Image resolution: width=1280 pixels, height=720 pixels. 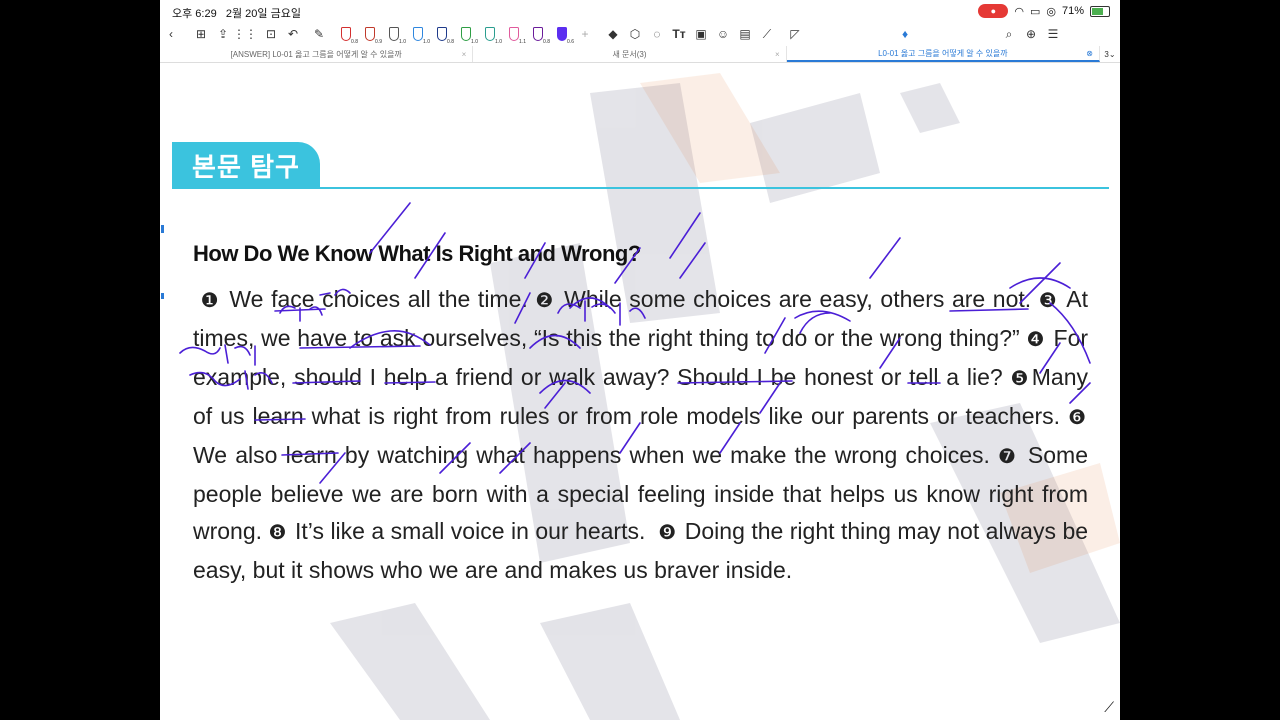 What do you see at coordinates (640, 11) in the screenshot?
I see `status-bar: 오후 6:29 2월 20일 금요일 ● ◠ ▭ ◎ 71%` at bounding box center [640, 11].